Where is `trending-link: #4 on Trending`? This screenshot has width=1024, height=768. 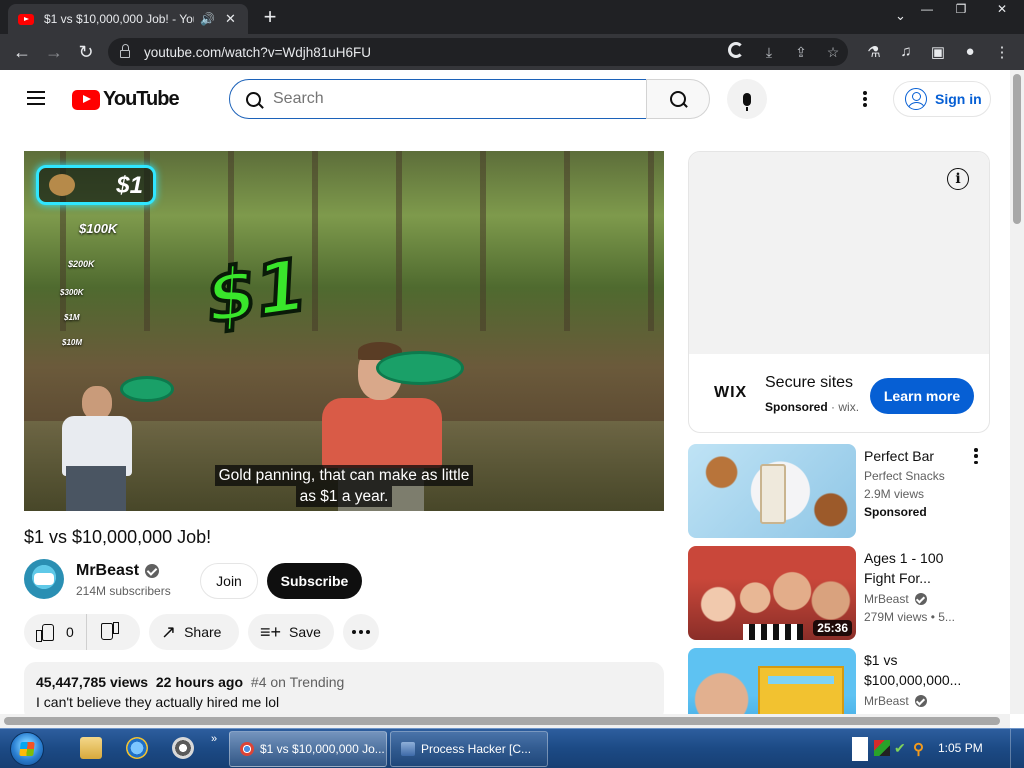
trending-link: #4 on Trending is located at coordinates (297, 682).